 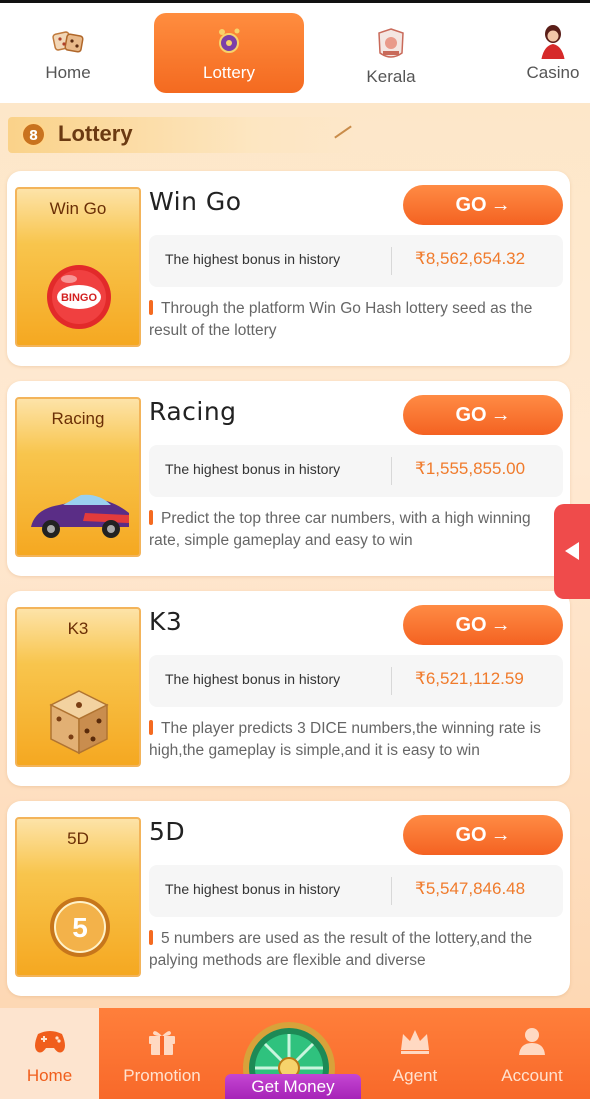 I want to click on bingo-ball-text: BINGO, so click(x=79, y=298).